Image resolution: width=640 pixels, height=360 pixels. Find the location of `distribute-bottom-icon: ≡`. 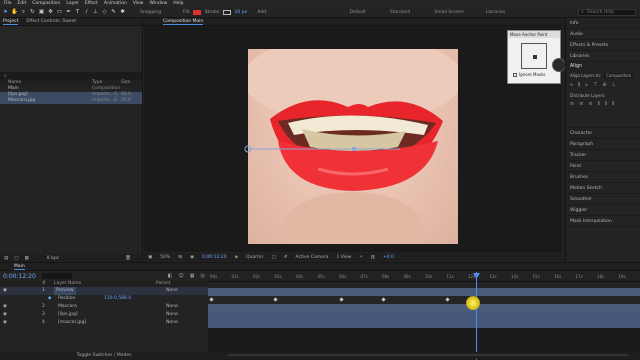

distribute-bottom-icon: ≡ is located at coordinates (590, 104).